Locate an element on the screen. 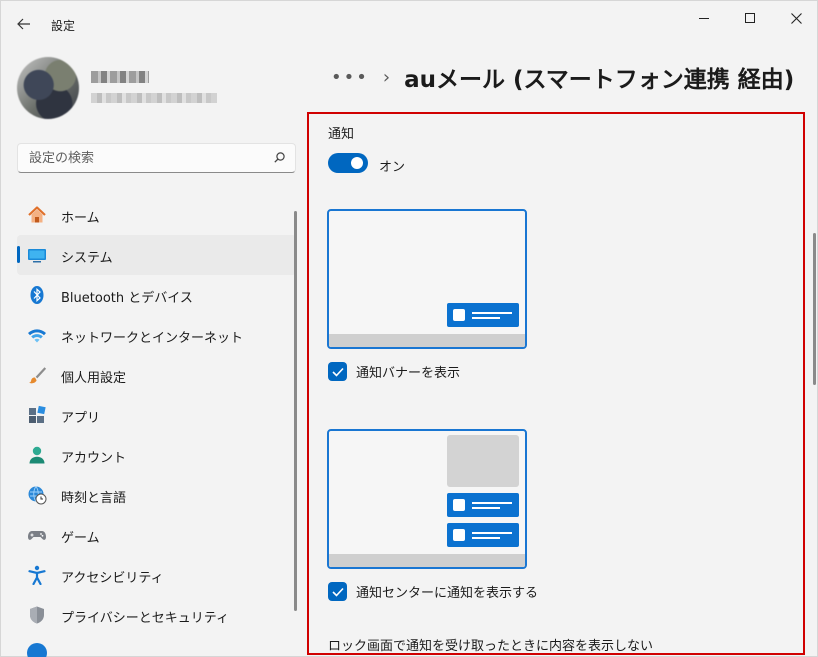 The height and width of the screenshot is (657, 818). sidebar-item-gaming: ゲーム is located at coordinates (156, 535).